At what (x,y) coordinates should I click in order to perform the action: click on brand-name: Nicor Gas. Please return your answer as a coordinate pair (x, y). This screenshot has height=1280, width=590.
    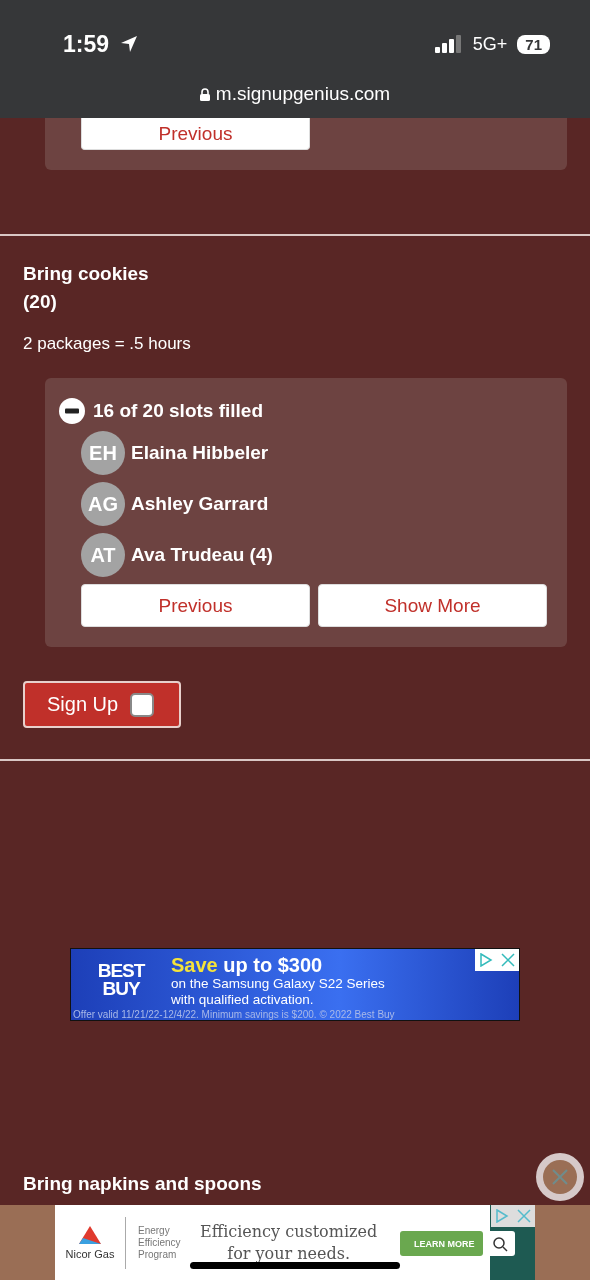
    Looking at the image, I should click on (90, 1253).